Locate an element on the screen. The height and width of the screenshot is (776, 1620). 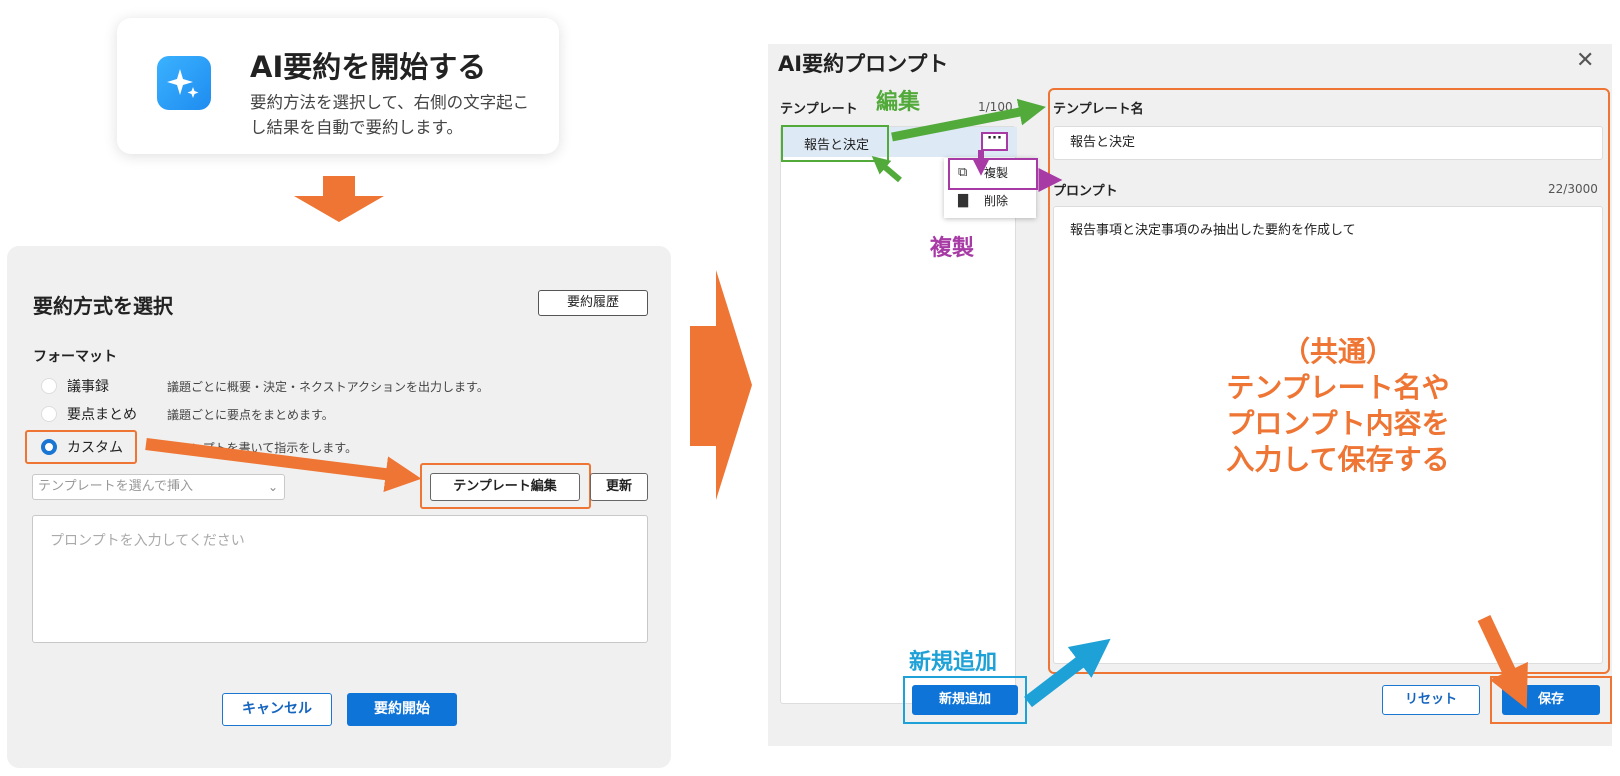
duplicate-annotation: 複製 is located at coordinates (952, 248).